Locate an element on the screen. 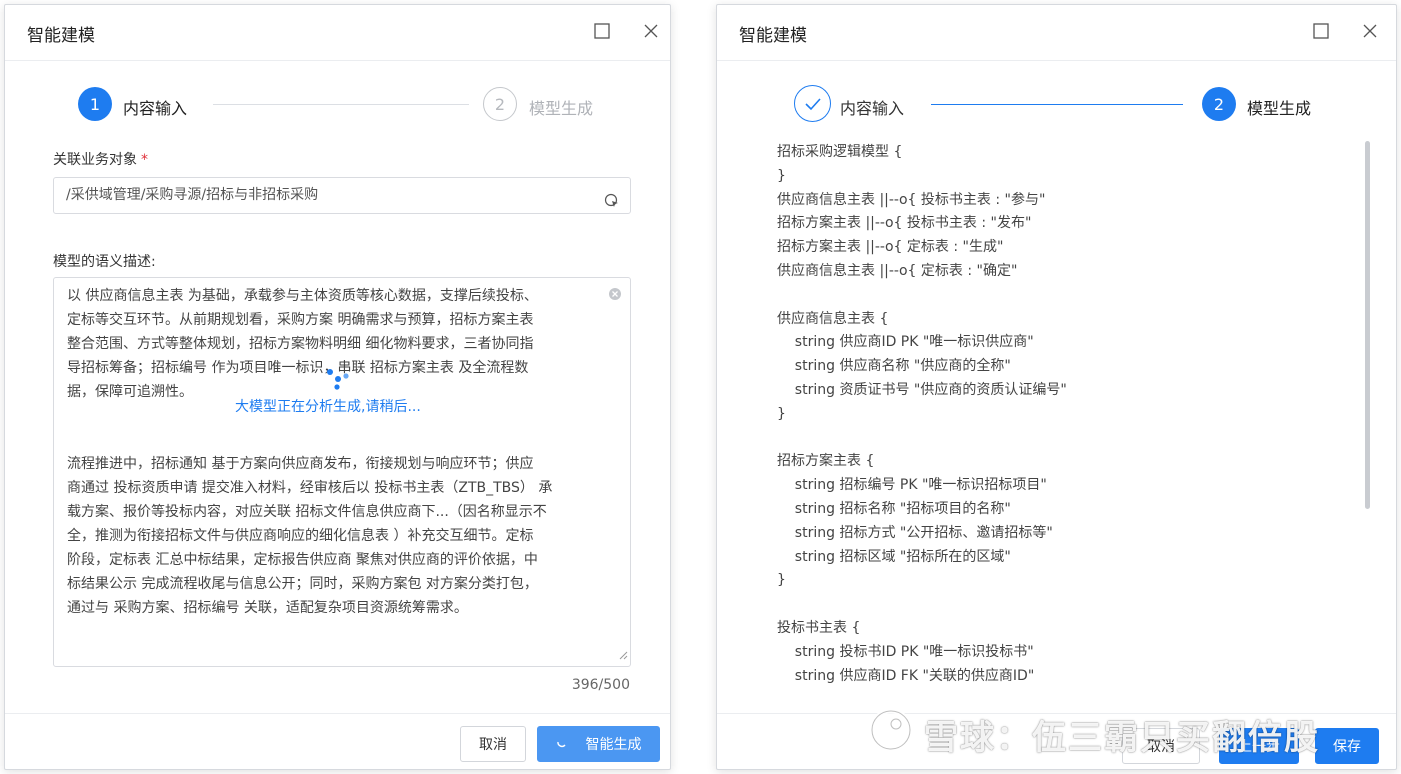 This screenshot has width=1401, height=774. step-1-check-icon is located at coordinates (812, 103).